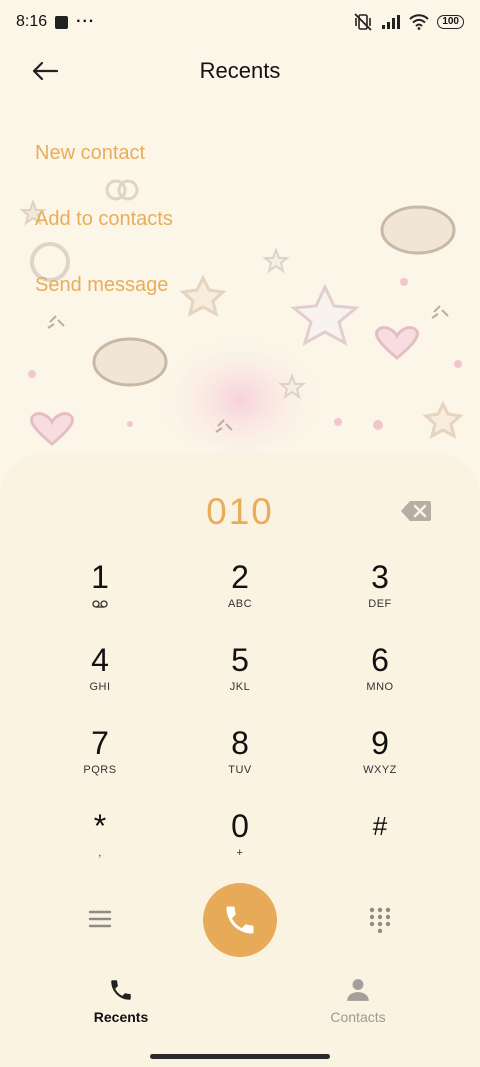  I want to click on key-3: 3 DEF, so click(380, 598).